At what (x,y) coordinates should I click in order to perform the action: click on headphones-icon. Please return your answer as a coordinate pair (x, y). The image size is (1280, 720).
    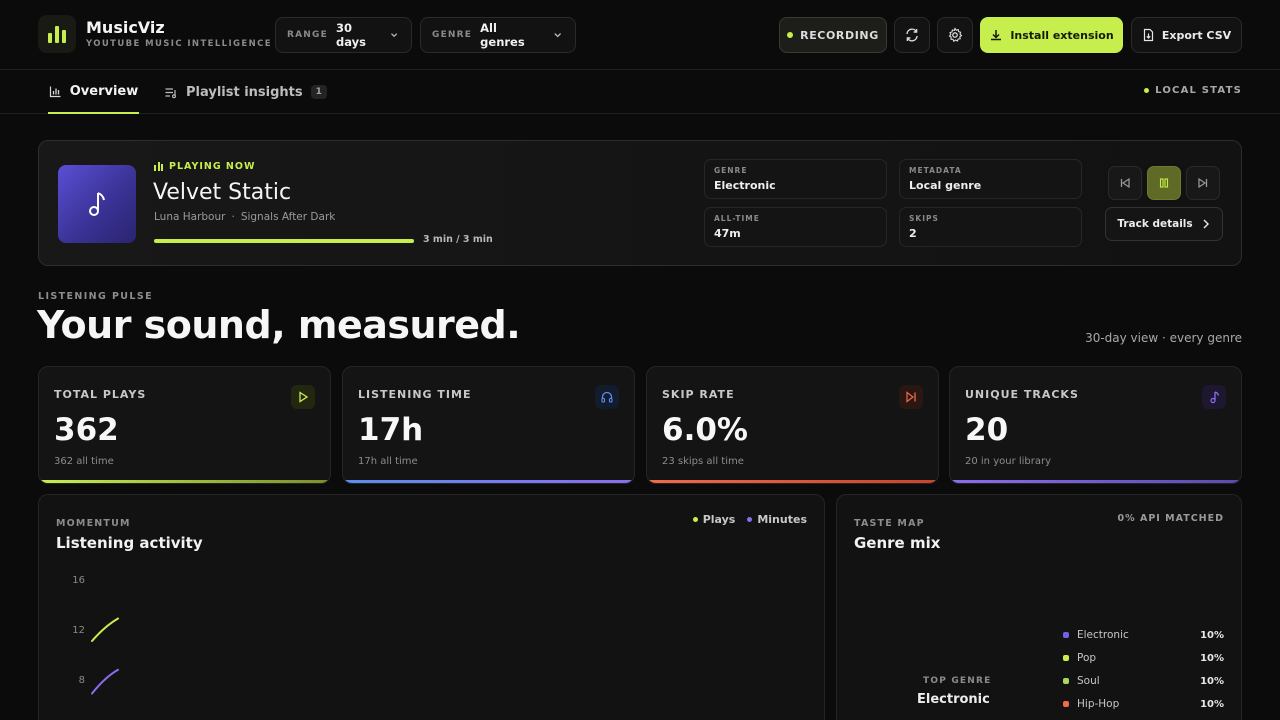
    Looking at the image, I should click on (607, 397).